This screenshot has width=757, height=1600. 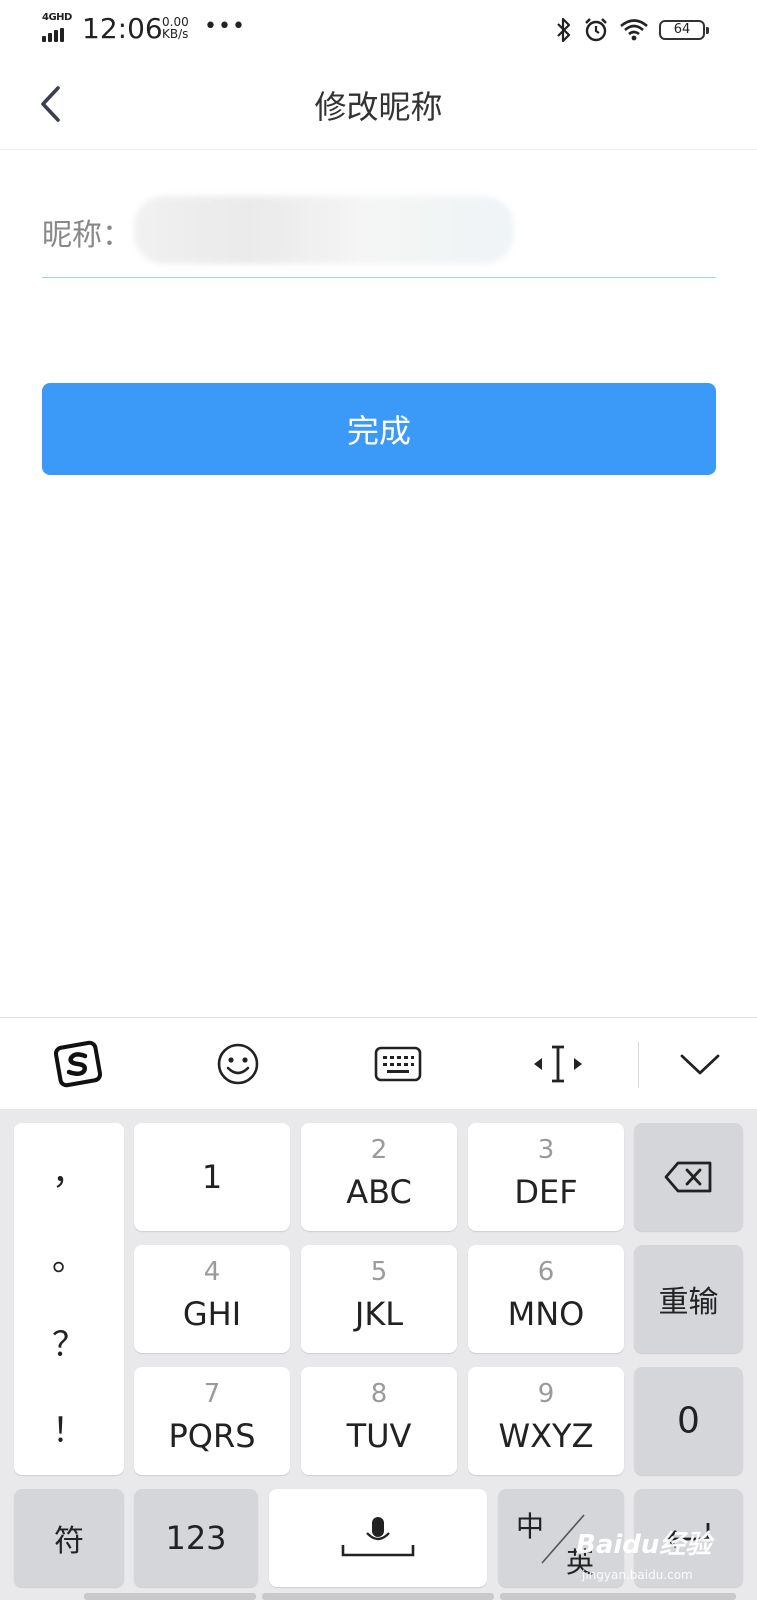 I want to click on key-3: 3 DEF, so click(x=546, y=1177).